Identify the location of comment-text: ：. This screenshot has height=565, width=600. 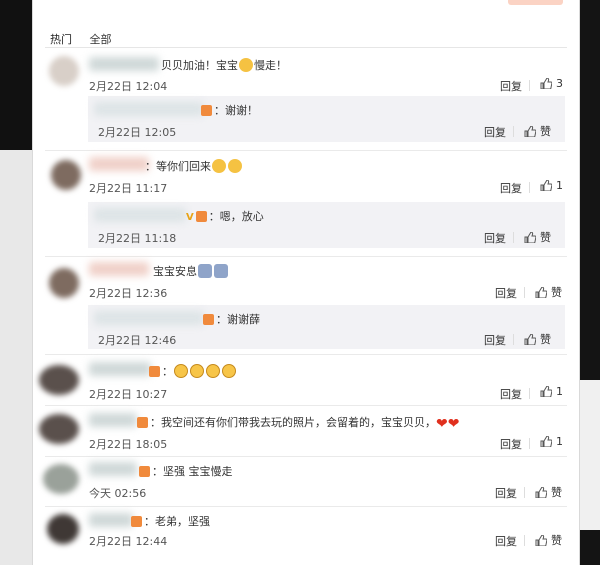
(193, 371).